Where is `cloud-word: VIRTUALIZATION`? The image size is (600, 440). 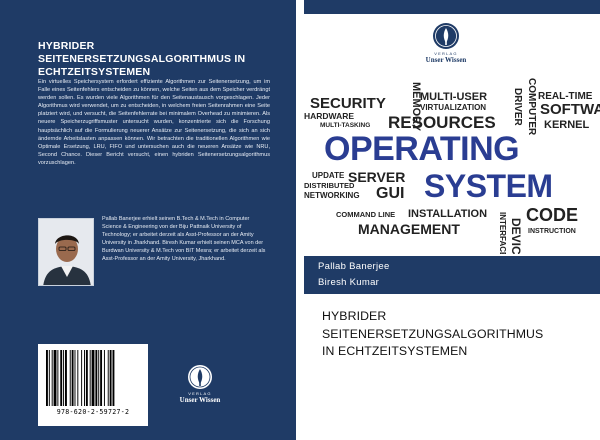 cloud-word: VIRTUALIZATION is located at coordinates (453, 107).